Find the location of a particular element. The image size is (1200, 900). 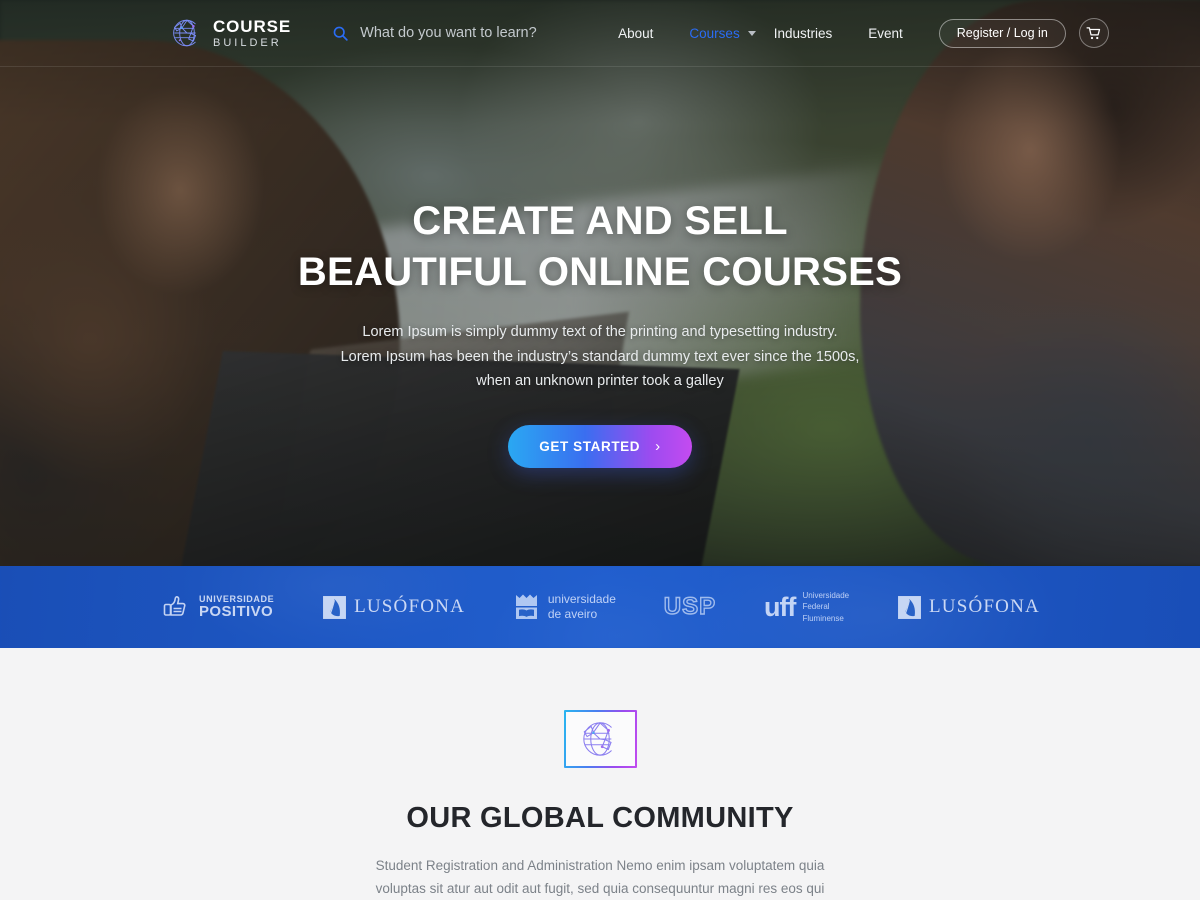

brand-logo: COURSE BUILDER is located at coordinates (230, 33).